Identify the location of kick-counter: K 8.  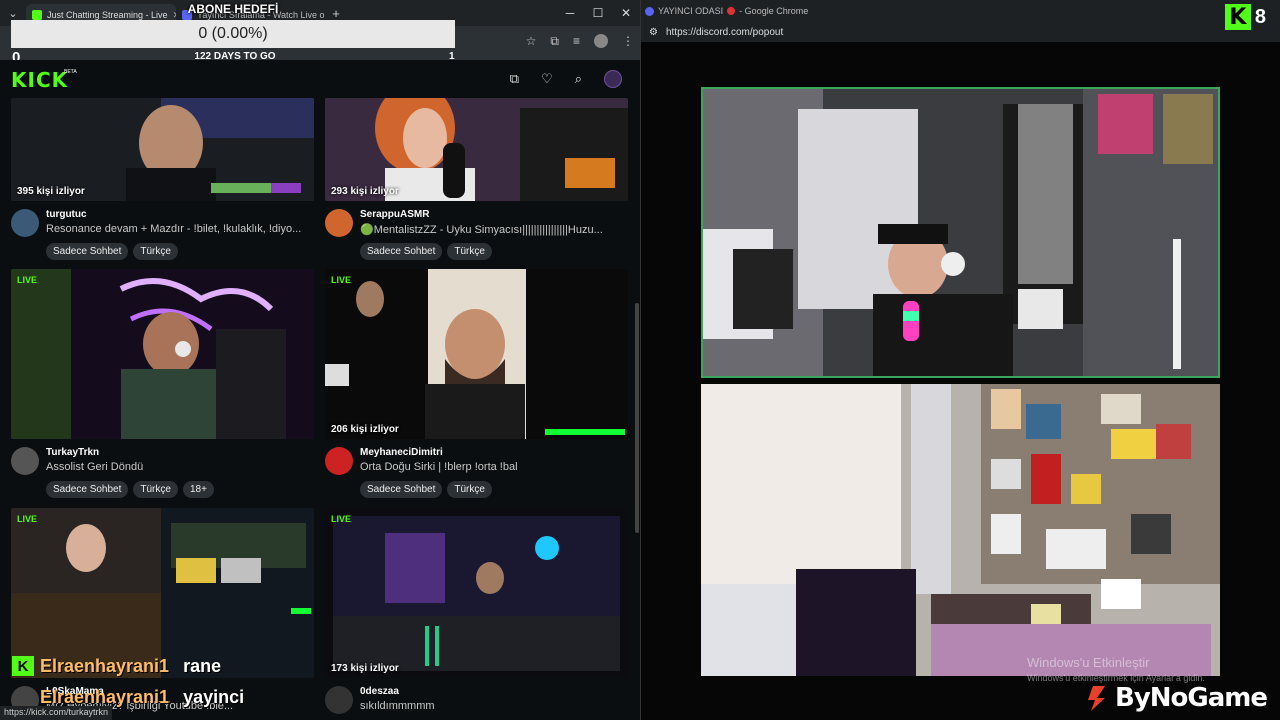
(1245, 17).